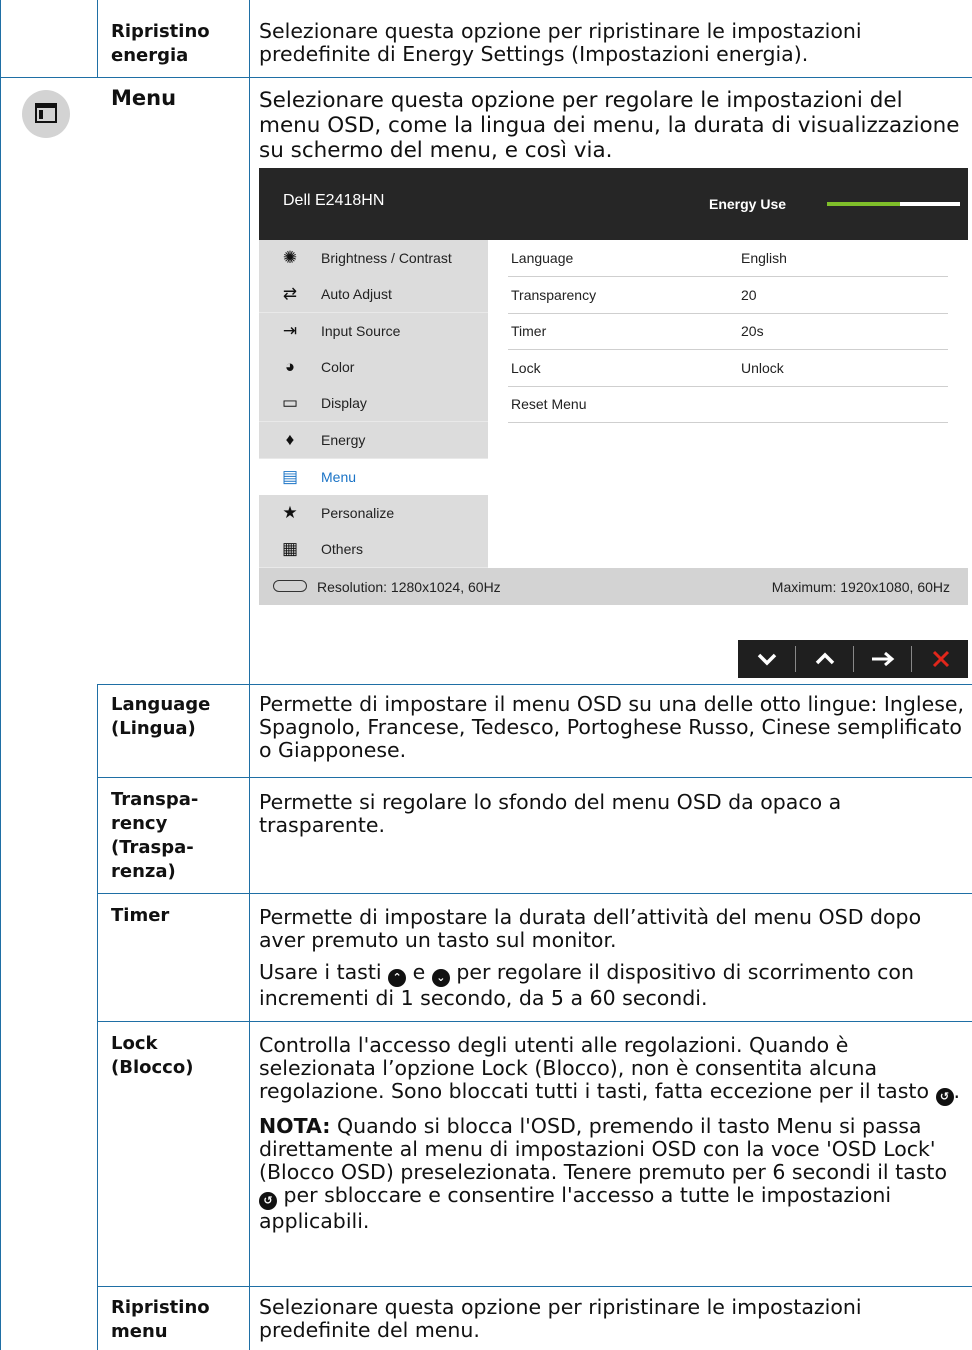  What do you see at coordinates (140, 915) in the screenshot?
I see `row-label-timer: Timer` at bounding box center [140, 915].